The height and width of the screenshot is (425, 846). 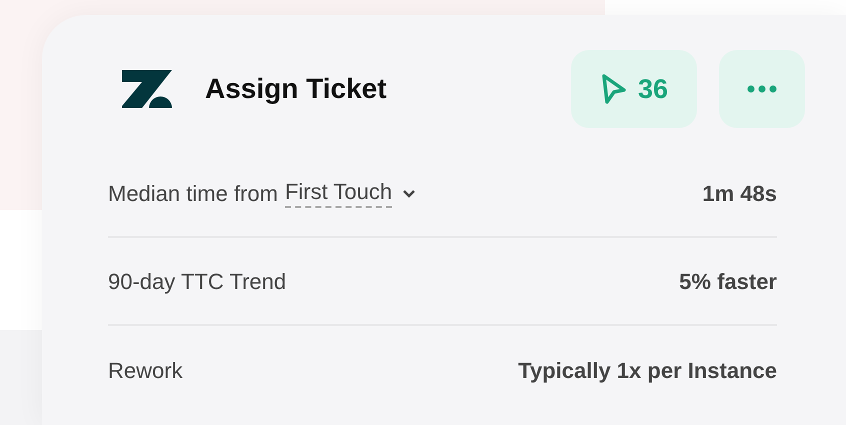 What do you see at coordinates (193, 194) in the screenshot?
I see `metric-label: Median time from` at bounding box center [193, 194].